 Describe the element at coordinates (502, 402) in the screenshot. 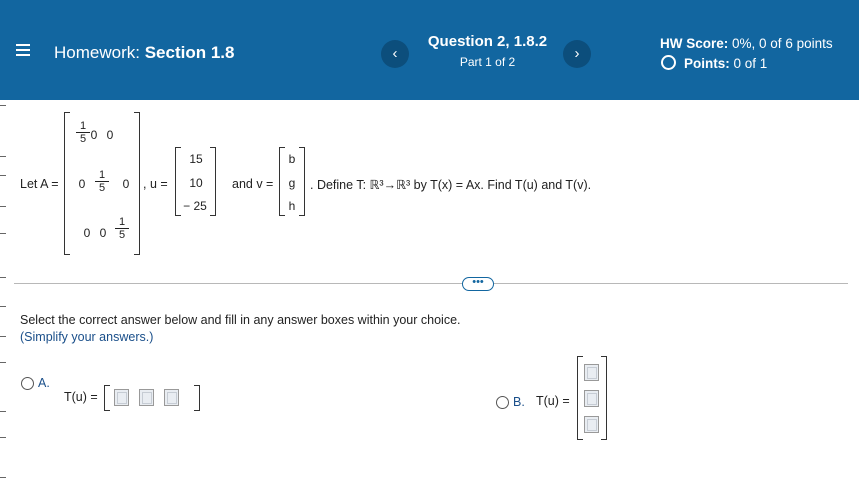

I see `option-b-radio` at that location.